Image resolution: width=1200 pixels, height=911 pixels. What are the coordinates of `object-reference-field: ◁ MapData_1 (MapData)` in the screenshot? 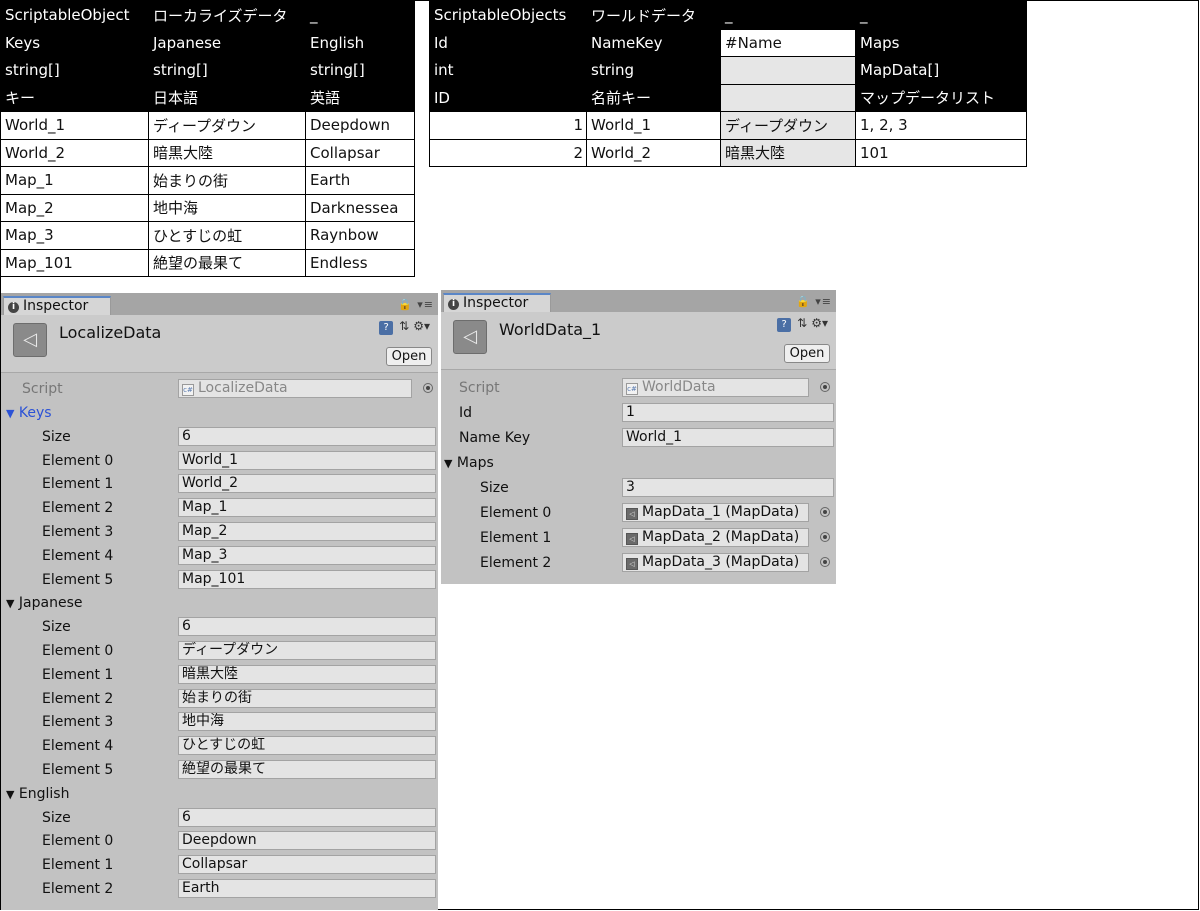 It's located at (715, 512).